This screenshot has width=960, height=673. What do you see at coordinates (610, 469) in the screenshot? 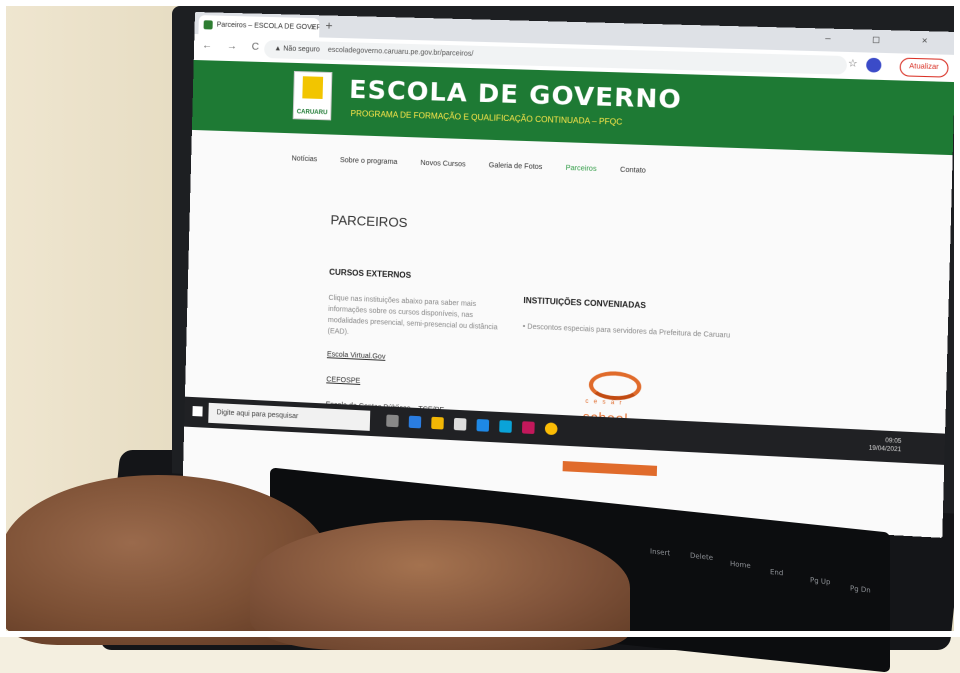
I see `partner-banner` at bounding box center [610, 469].